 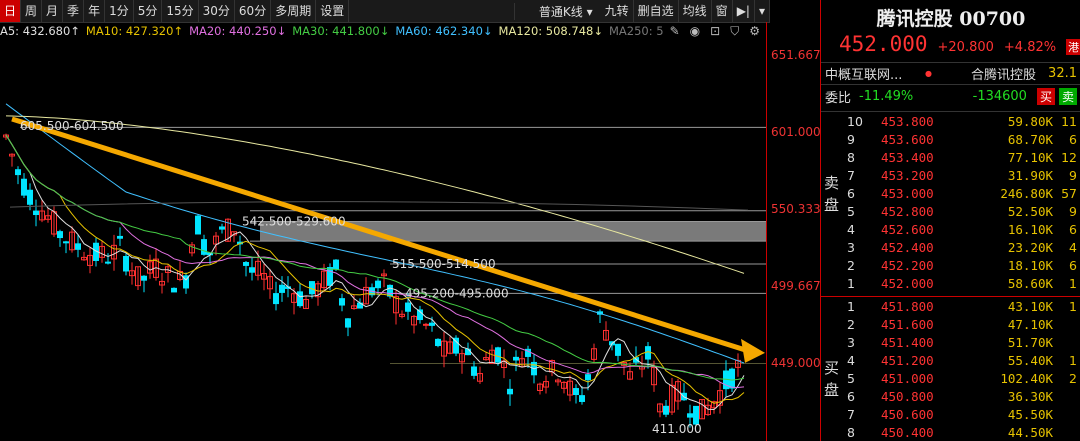 I want to click on orderbook-px: 452.600, so click(x=907, y=229).